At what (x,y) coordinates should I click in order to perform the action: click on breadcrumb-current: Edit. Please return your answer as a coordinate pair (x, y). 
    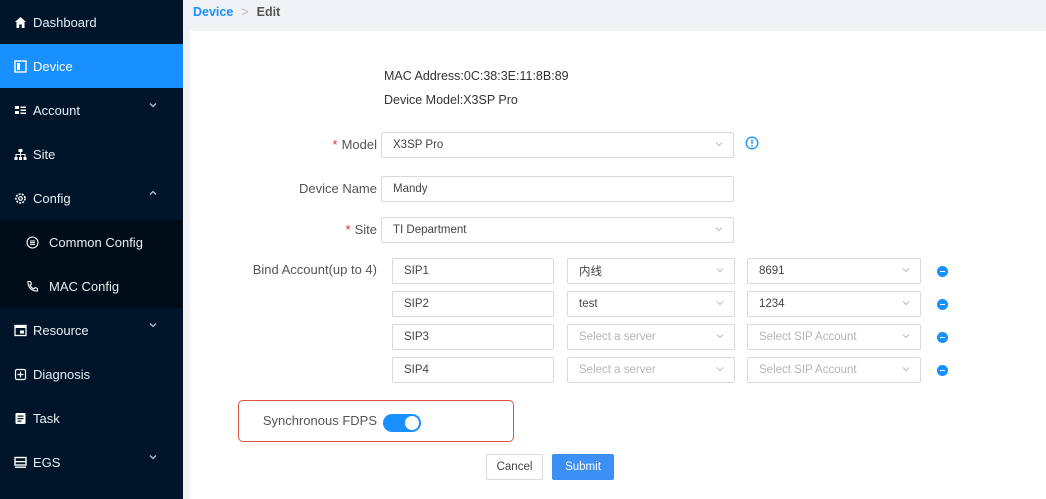
    Looking at the image, I should click on (268, 12).